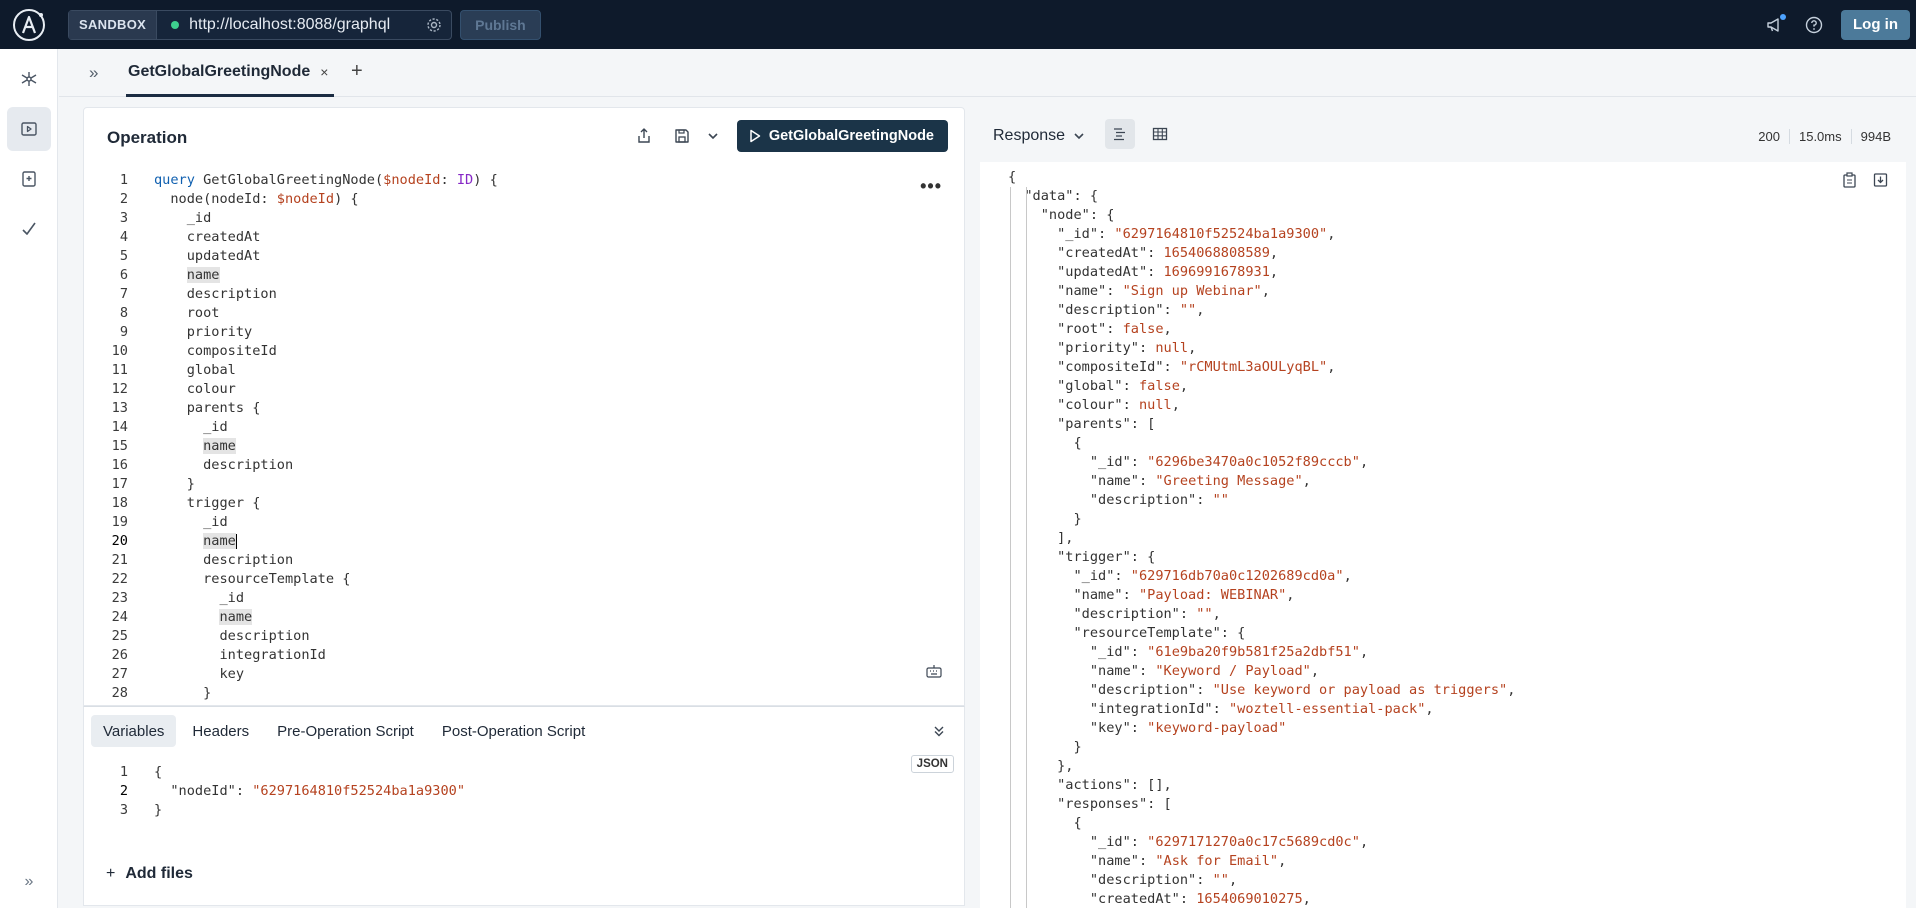 The image size is (1916, 908). Describe the element at coordinates (203, 332) in the screenshot. I see `code-token: priority` at that location.